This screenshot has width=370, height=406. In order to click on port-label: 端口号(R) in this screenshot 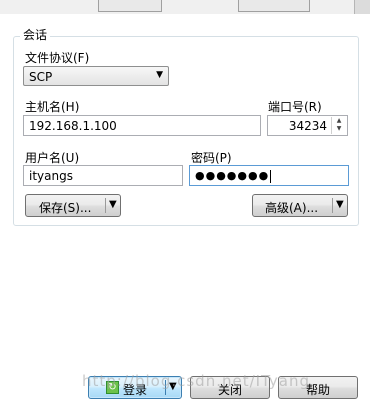, I will do `click(295, 107)`.